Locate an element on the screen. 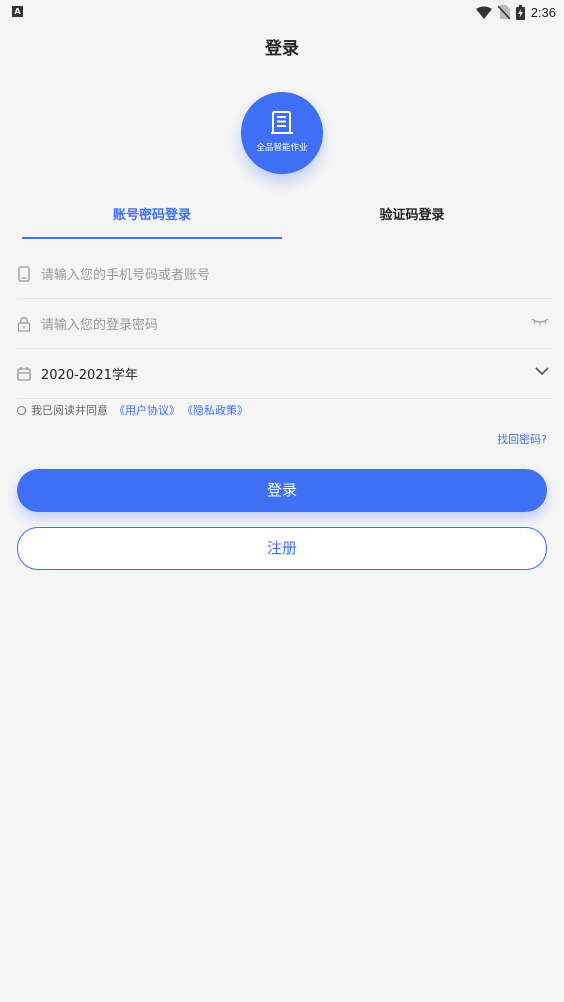 The width and height of the screenshot is (564, 1002). login-tabs: 账号密码登录 验证码登录 is located at coordinates (282, 221).